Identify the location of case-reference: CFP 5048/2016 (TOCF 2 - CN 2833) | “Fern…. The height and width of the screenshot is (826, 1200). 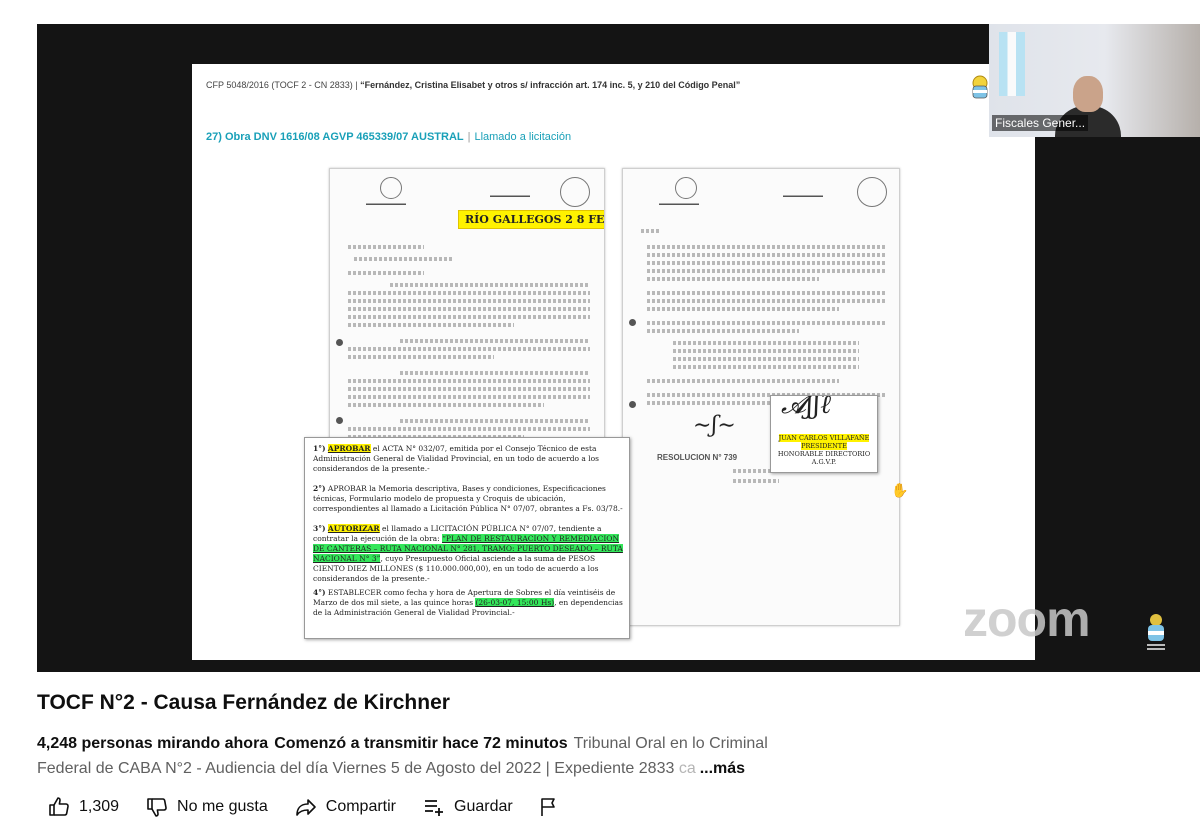
(473, 85).